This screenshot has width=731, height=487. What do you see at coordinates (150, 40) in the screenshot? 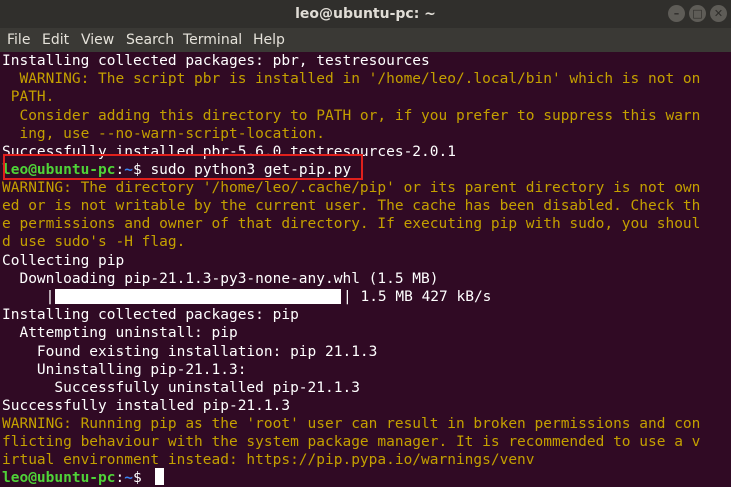
I see `menu-search: Search` at bounding box center [150, 40].